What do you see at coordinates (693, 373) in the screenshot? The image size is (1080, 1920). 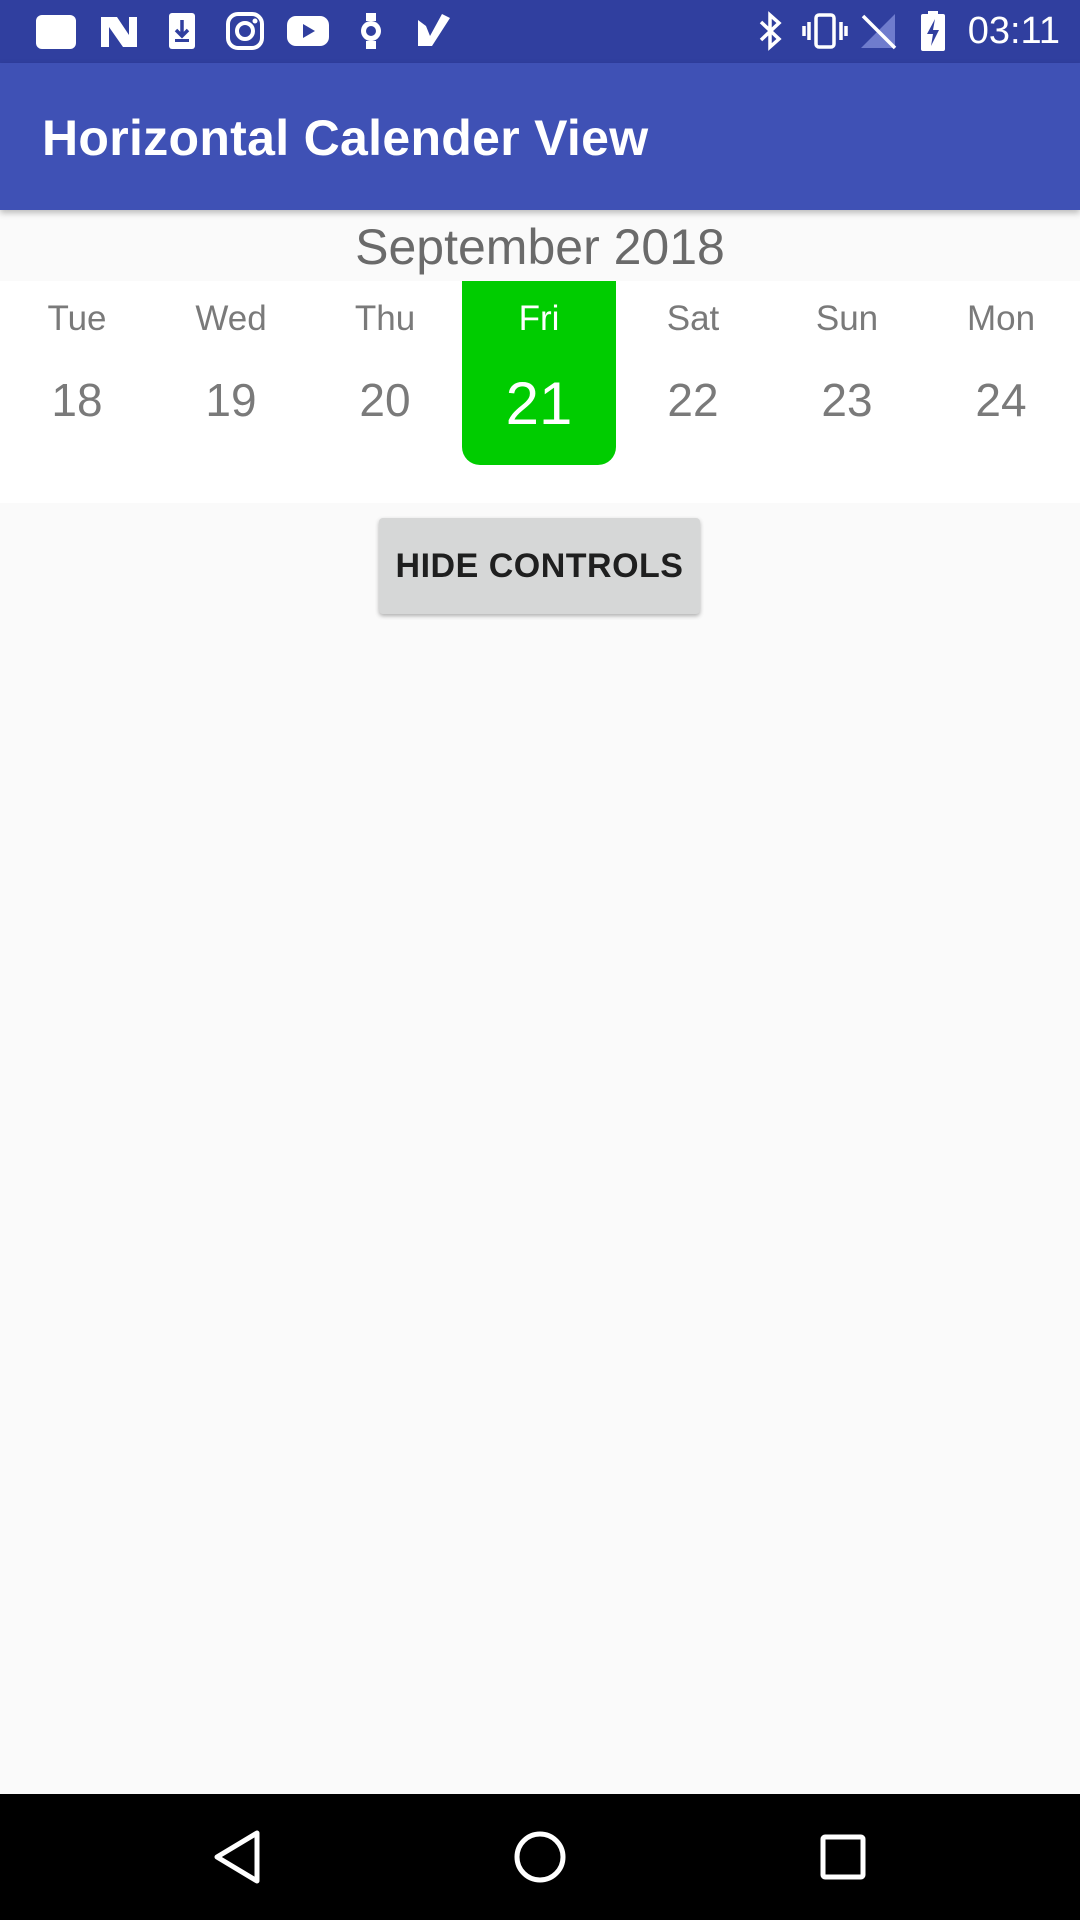 I see `day-cell: Sat 22` at bounding box center [693, 373].